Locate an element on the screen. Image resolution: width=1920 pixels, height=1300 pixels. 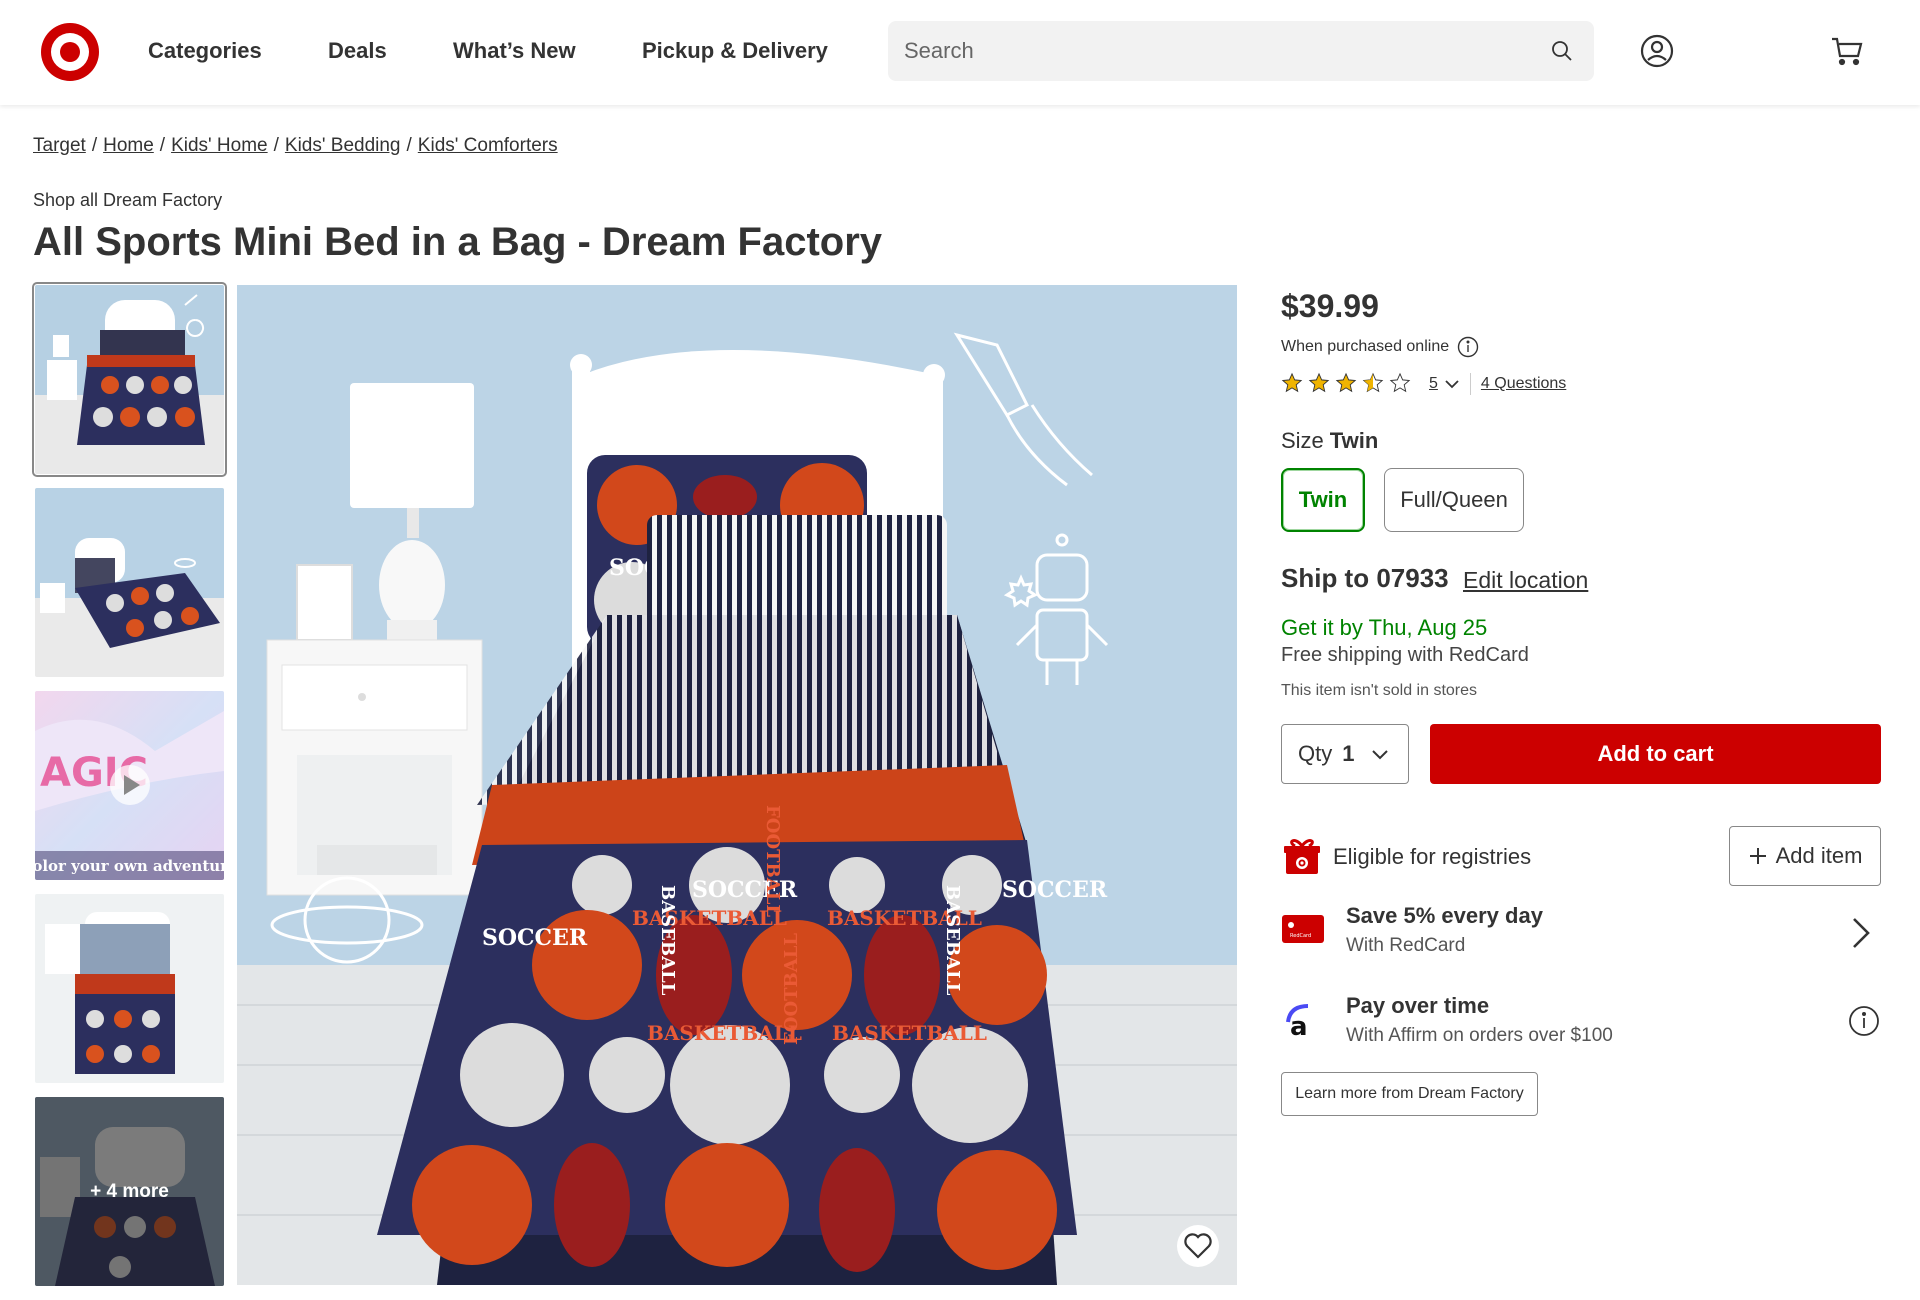
search-icon is located at coordinates (1562, 51).